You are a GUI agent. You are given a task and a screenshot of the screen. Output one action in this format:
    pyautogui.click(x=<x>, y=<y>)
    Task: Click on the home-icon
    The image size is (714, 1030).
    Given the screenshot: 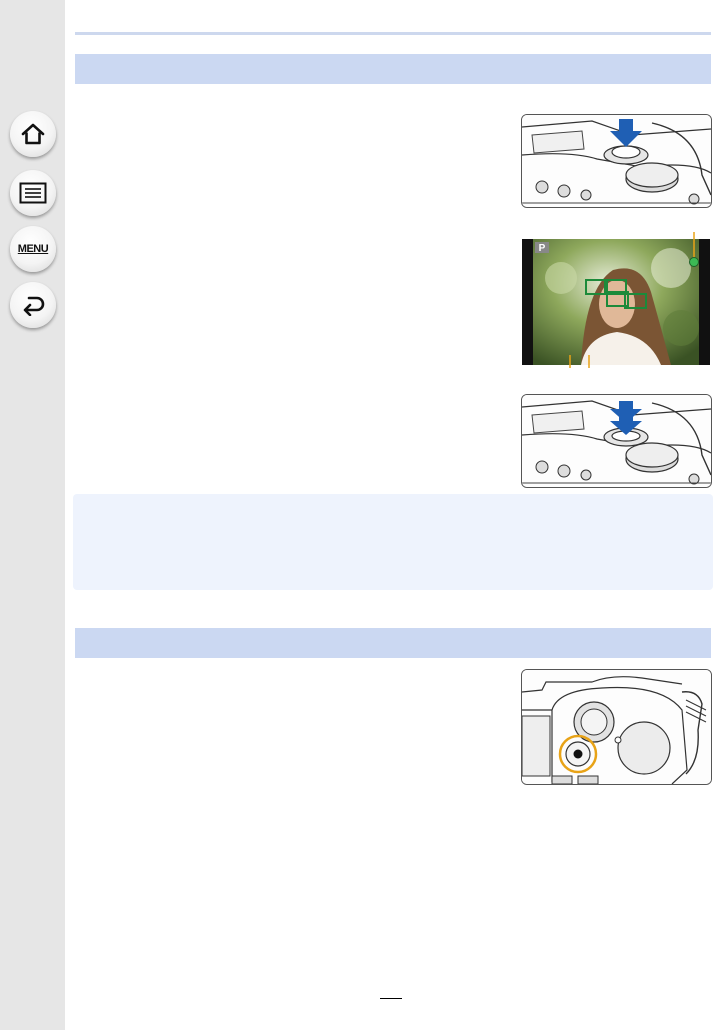 What is the action you would take?
    pyautogui.click(x=33, y=134)
    